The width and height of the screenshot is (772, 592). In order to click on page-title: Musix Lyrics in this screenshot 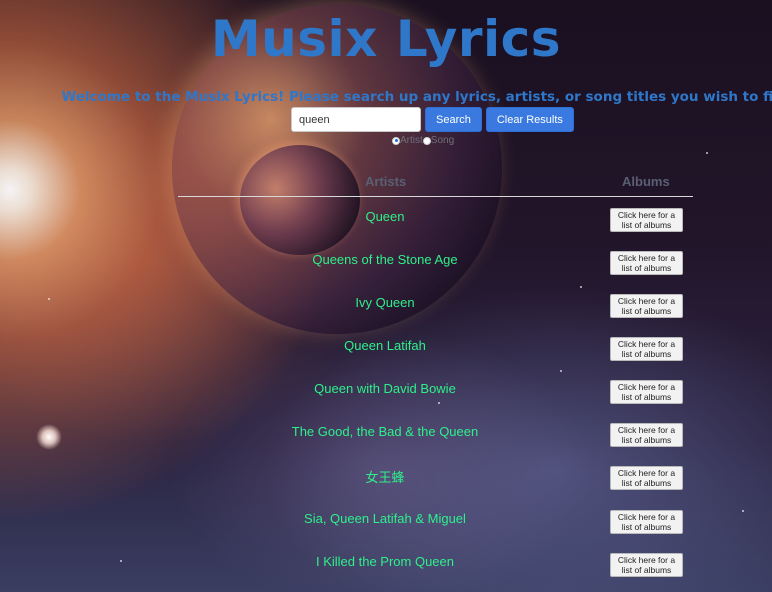, I will do `click(386, 39)`.